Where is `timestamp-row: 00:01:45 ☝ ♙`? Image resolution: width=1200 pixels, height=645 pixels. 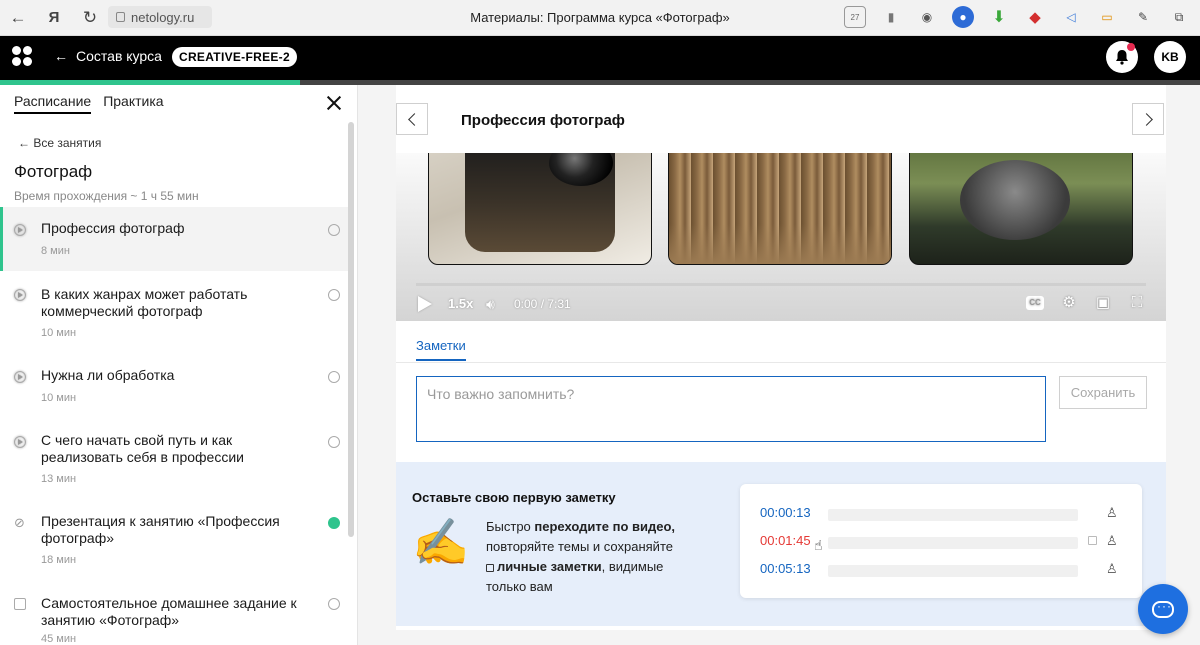
timestamp-row: 00:01:45 ☝ ♙ is located at coordinates (945, 542).